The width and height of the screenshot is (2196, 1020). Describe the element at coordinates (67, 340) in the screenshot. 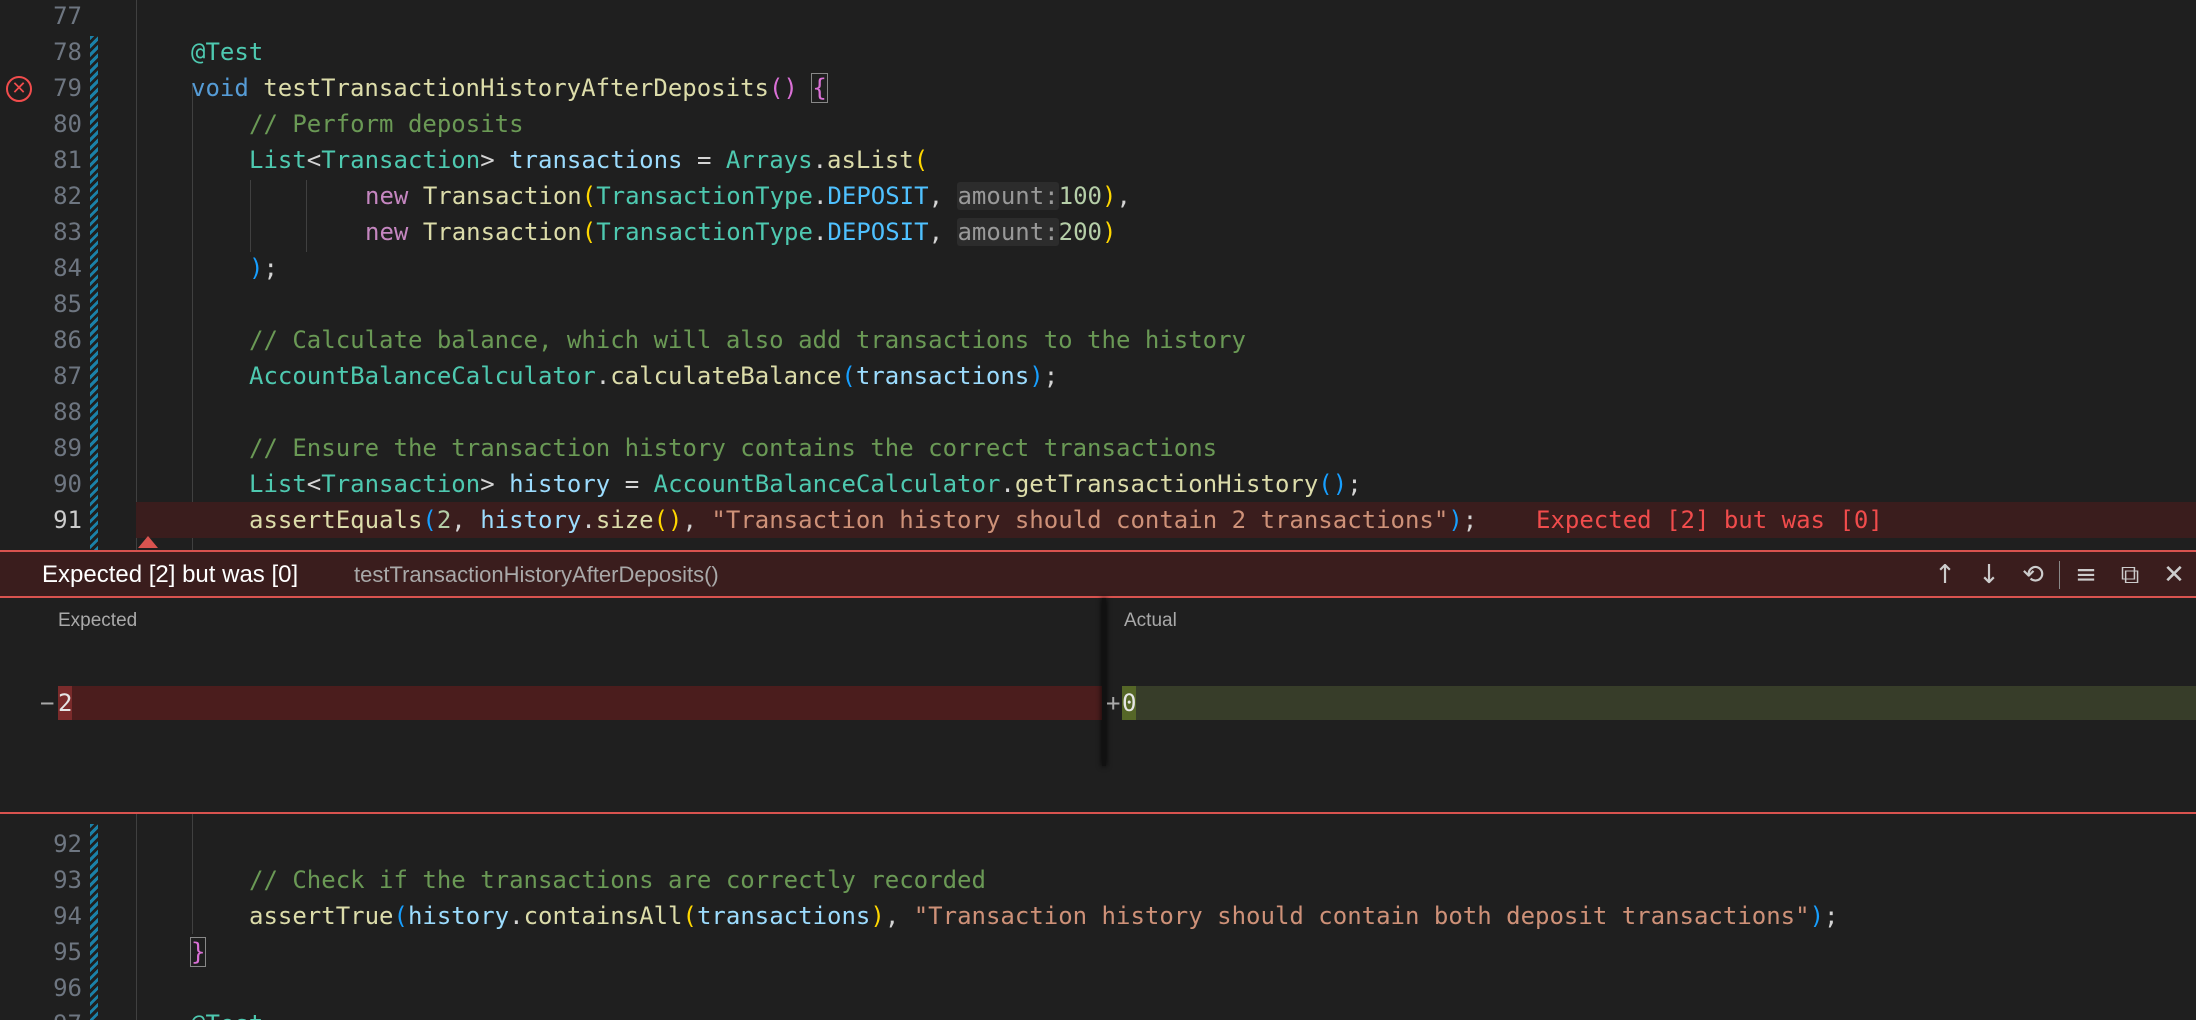

I see `line-number: 86` at that location.